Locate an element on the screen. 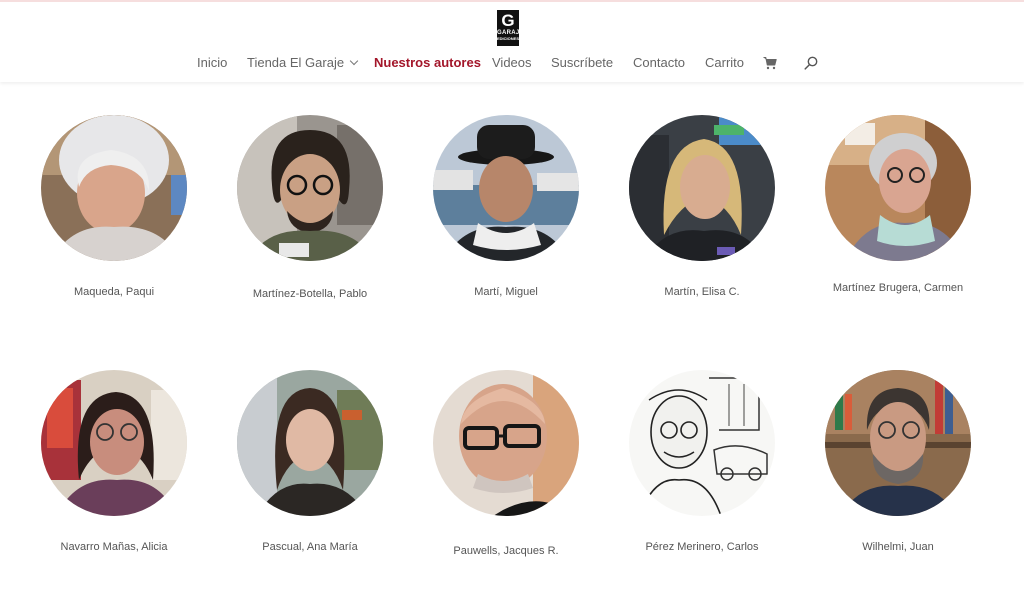 This screenshot has width=1024, height=592. author-card-navarro-manas: Navarro Mañas, Alicia is located at coordinates (114, 465).